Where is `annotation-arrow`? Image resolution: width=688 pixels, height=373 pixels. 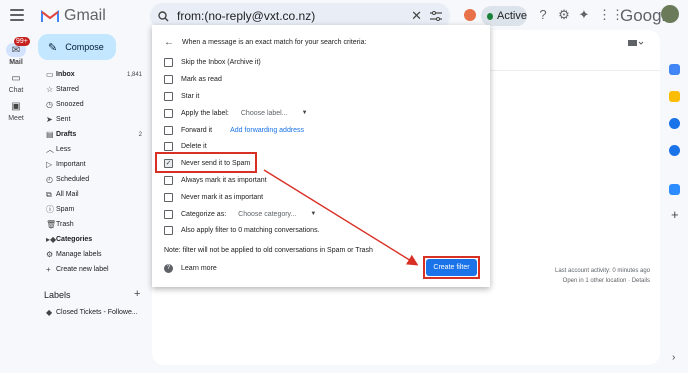
annotation-arrow is located at coordinates (341, 217).